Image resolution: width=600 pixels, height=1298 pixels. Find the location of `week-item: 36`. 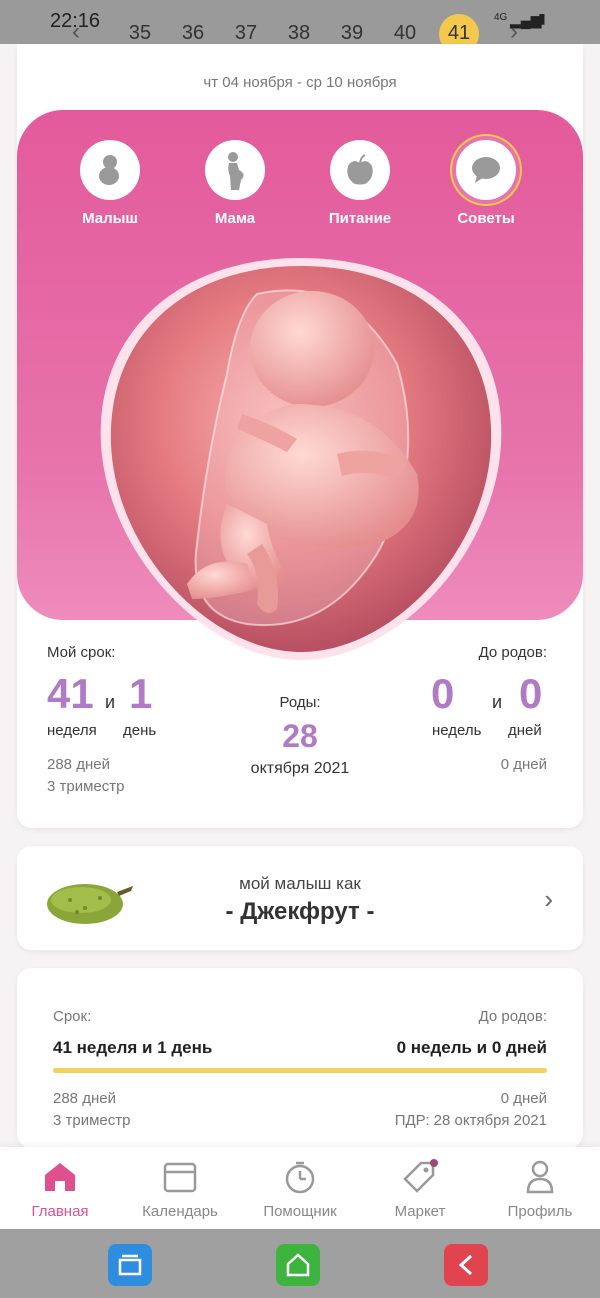

week-item: 36 is located at coordinates (193, 33).